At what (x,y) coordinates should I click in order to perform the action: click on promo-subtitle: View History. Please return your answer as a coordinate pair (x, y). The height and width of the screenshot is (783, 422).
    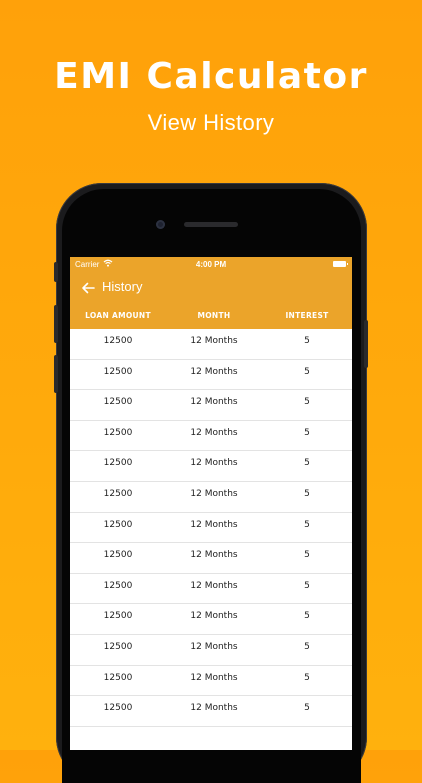
    Looking at the image, I should click on (211, 122).